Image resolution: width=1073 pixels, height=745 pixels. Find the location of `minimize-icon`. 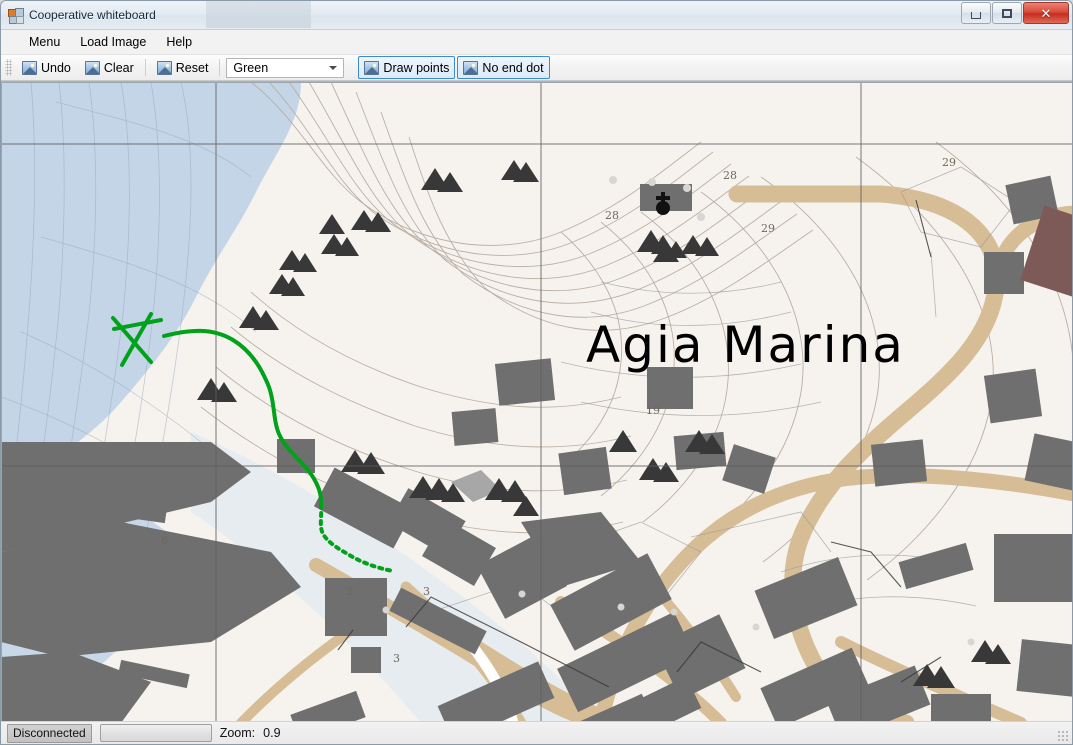

minimize-icon is located at coordinates (976, 15).